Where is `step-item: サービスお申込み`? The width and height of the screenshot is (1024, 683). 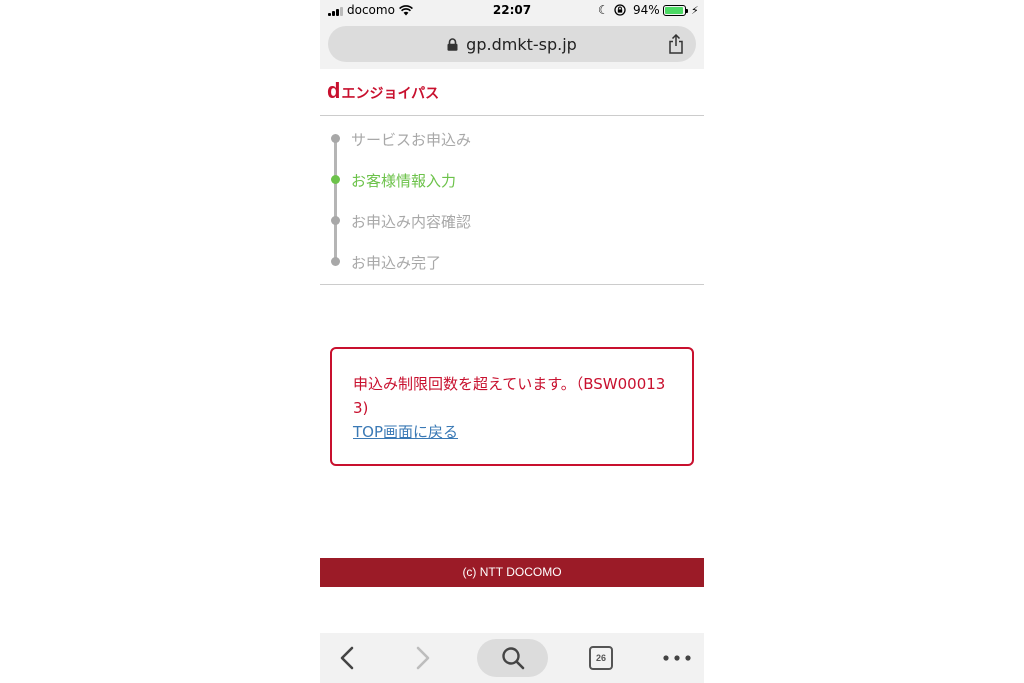
step-item: サービスお申込み is located at coordinates (512, 139).